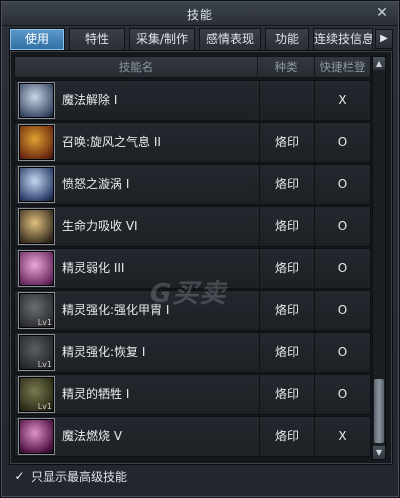 The image size is (400, 498). Describe the element at coordinates (192, 394) in the screenshot. I see `table-row: Lv1 精灵的牺牲 I 烙印 O` at that location.